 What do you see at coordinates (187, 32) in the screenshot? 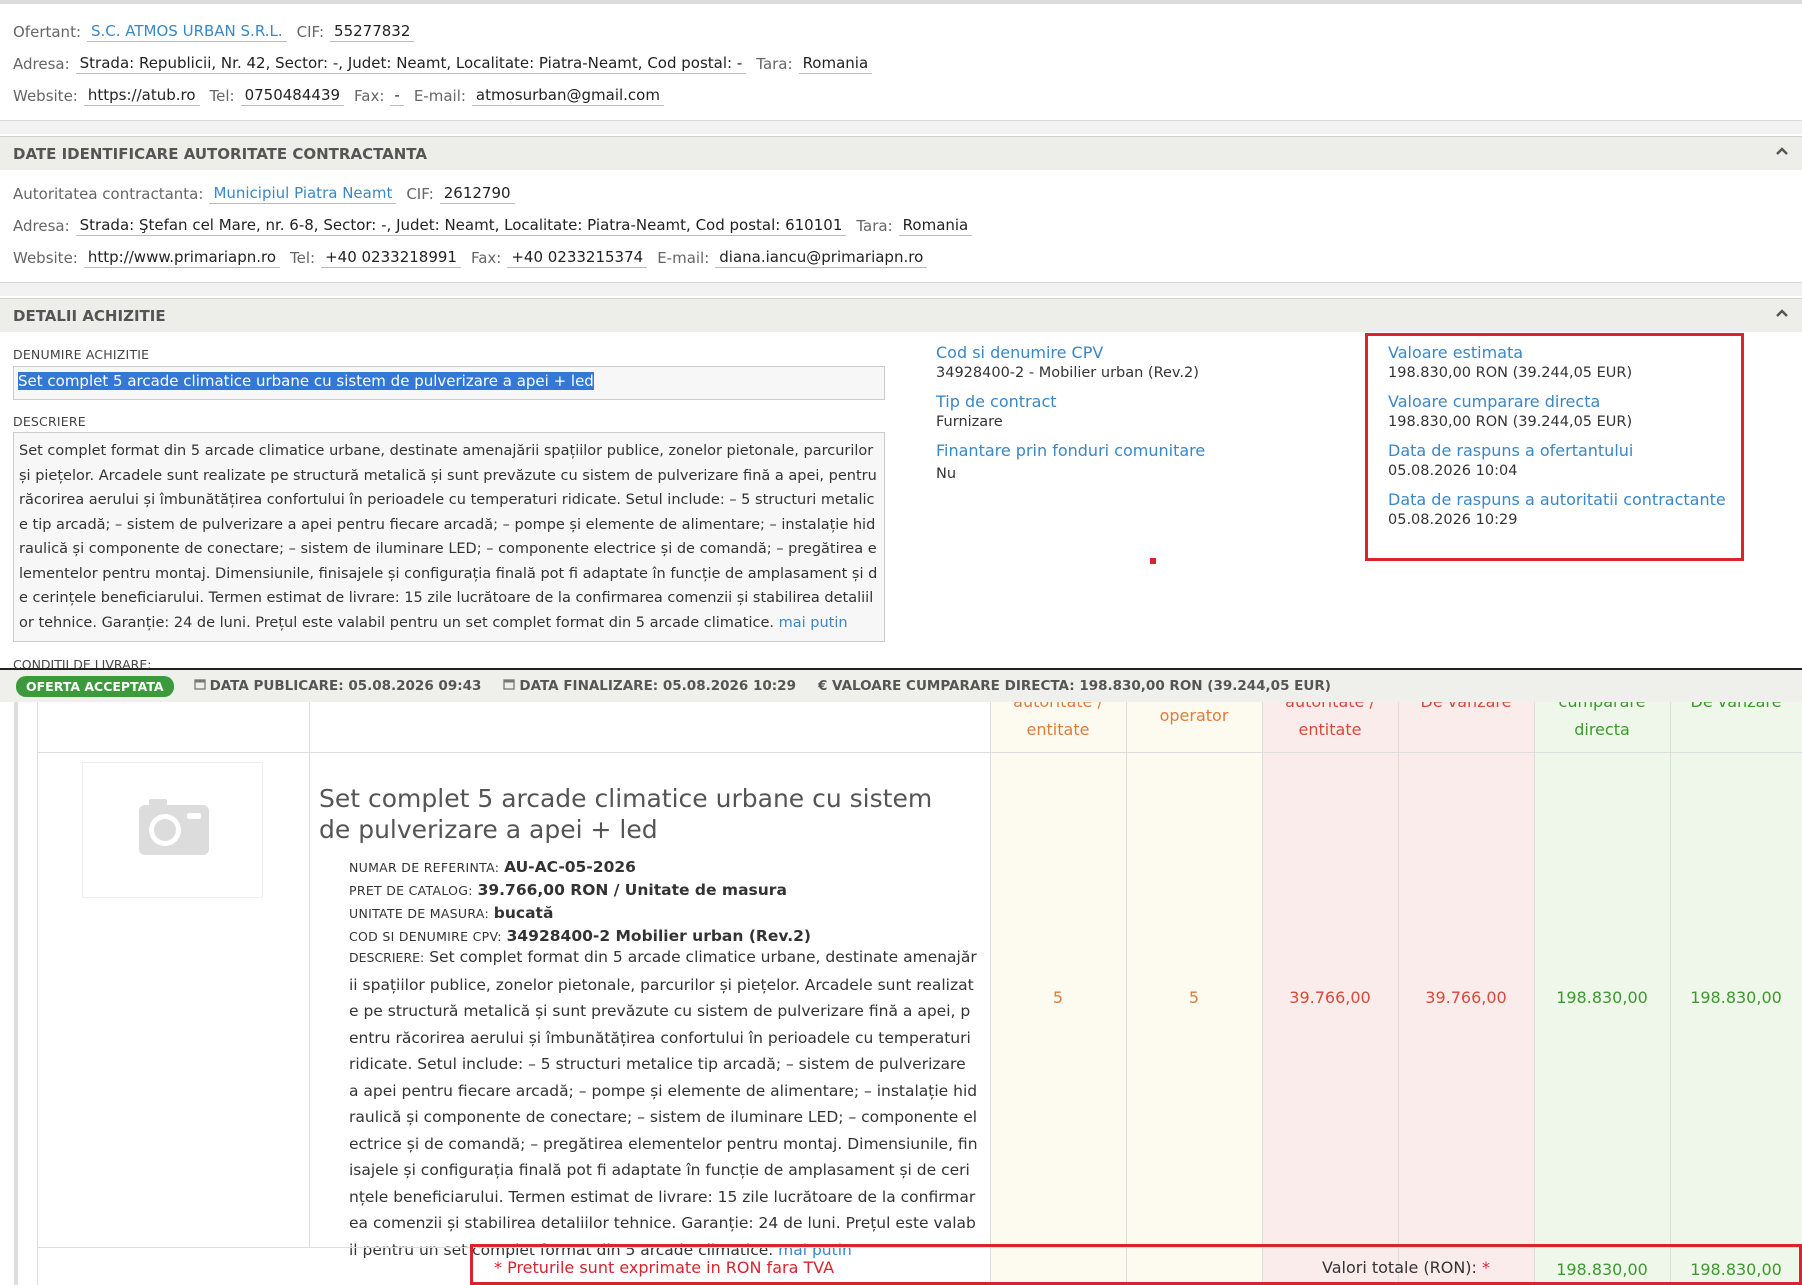
I see `ofertant-link: S.C. ATMOS URBAN S.R.L.` at bounding box center [187, 32].